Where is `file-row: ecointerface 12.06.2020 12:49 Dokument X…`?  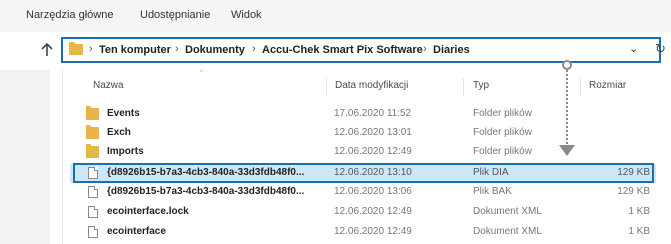
file-row: ecointerface 12.06.2020 12:49 Dokument X… is located at coordinates (363, 232).